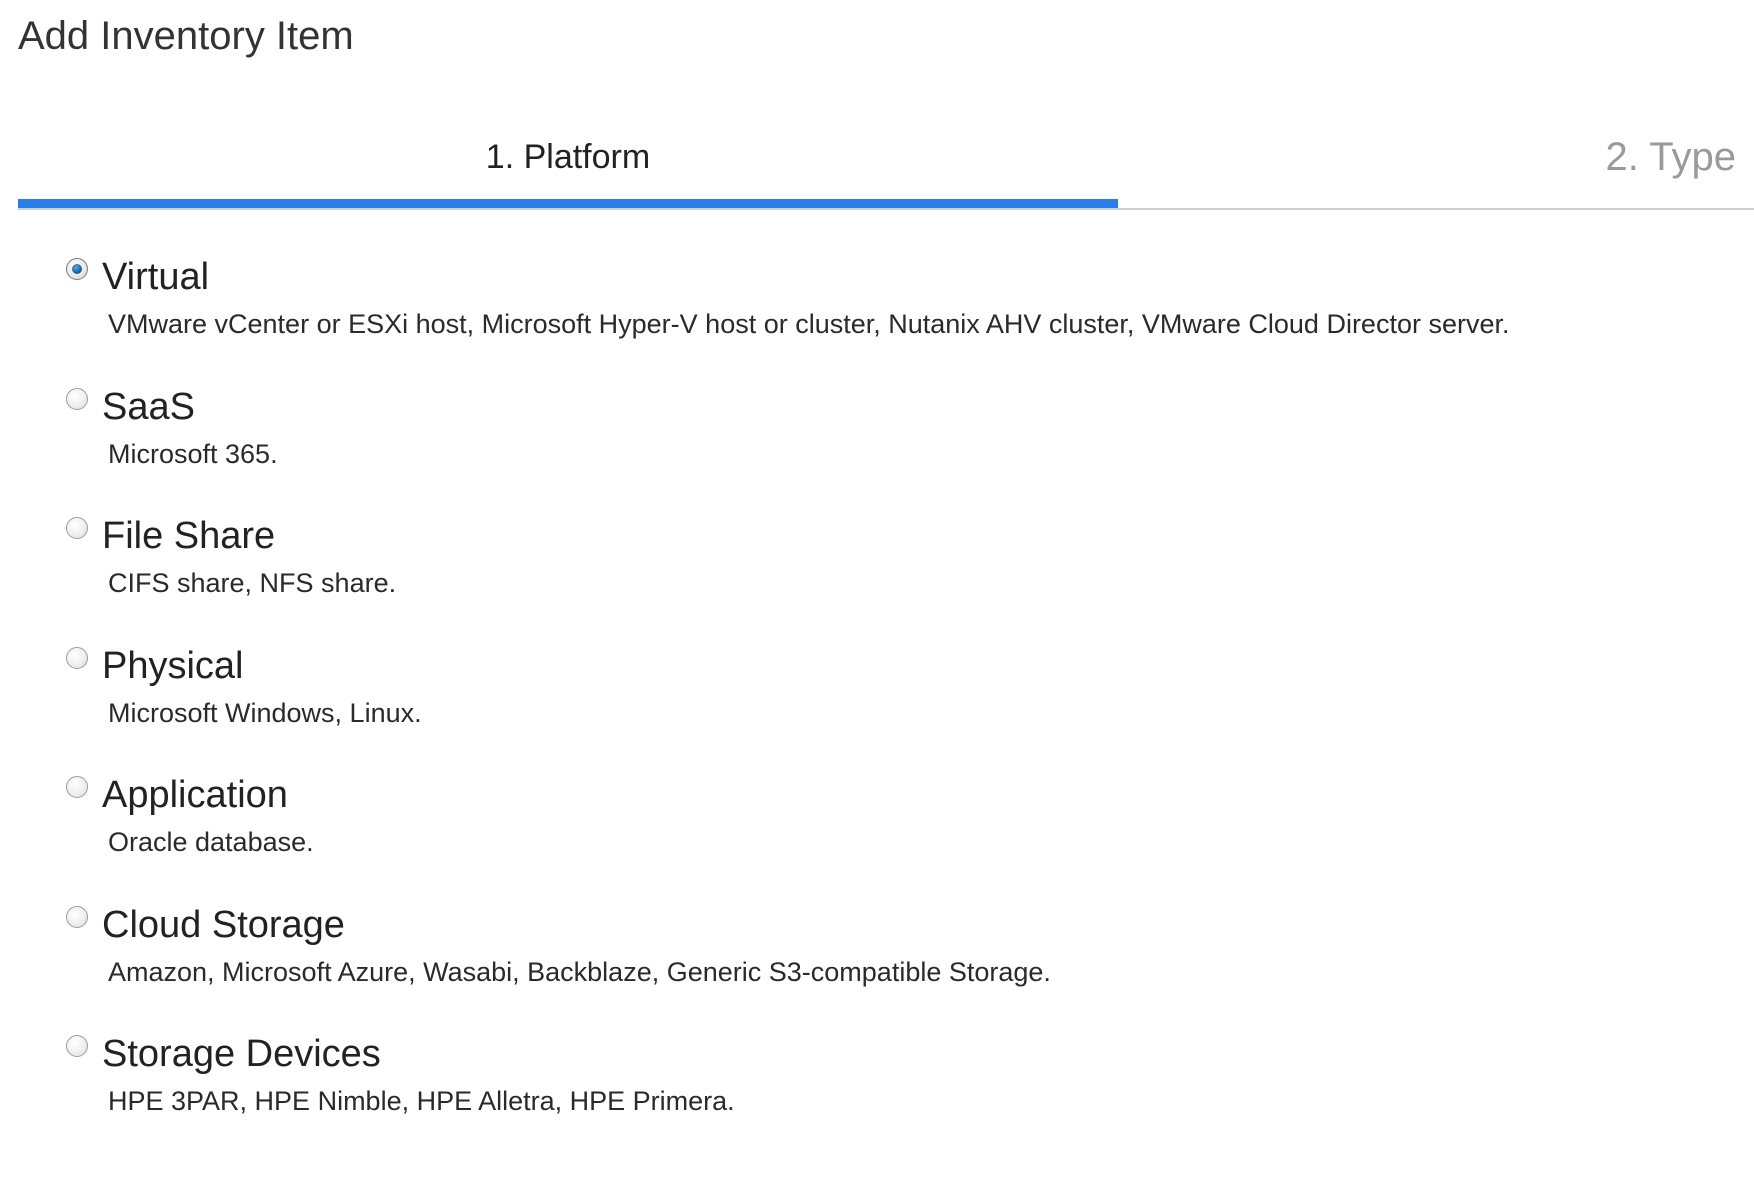 The image size is (1754, 1198). I want to click on step-progress-bar, so click(568, 203).